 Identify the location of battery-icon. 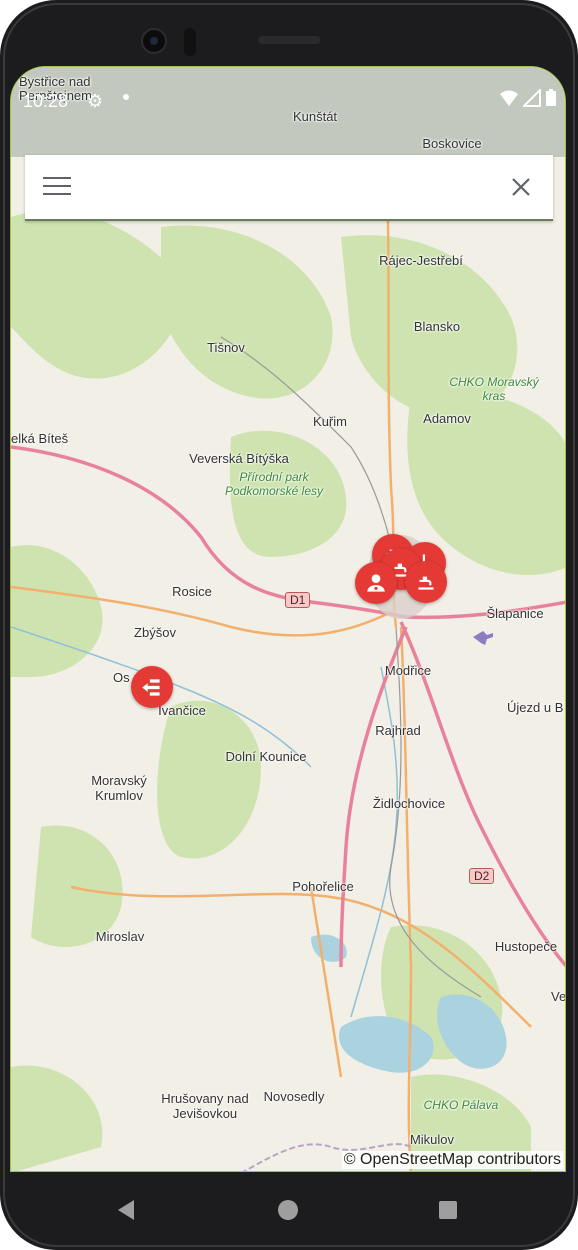
(551, 97).